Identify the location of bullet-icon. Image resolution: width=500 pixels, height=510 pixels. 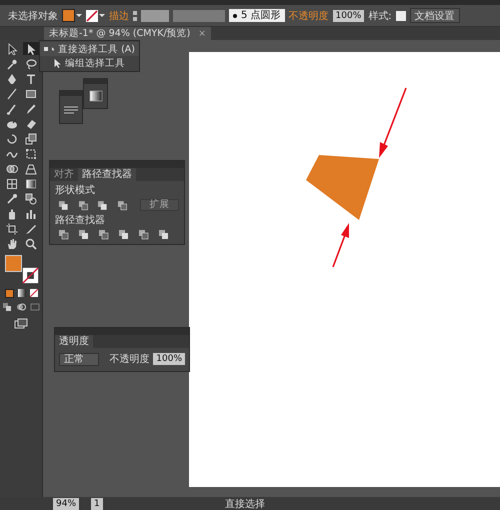
(46, 49).